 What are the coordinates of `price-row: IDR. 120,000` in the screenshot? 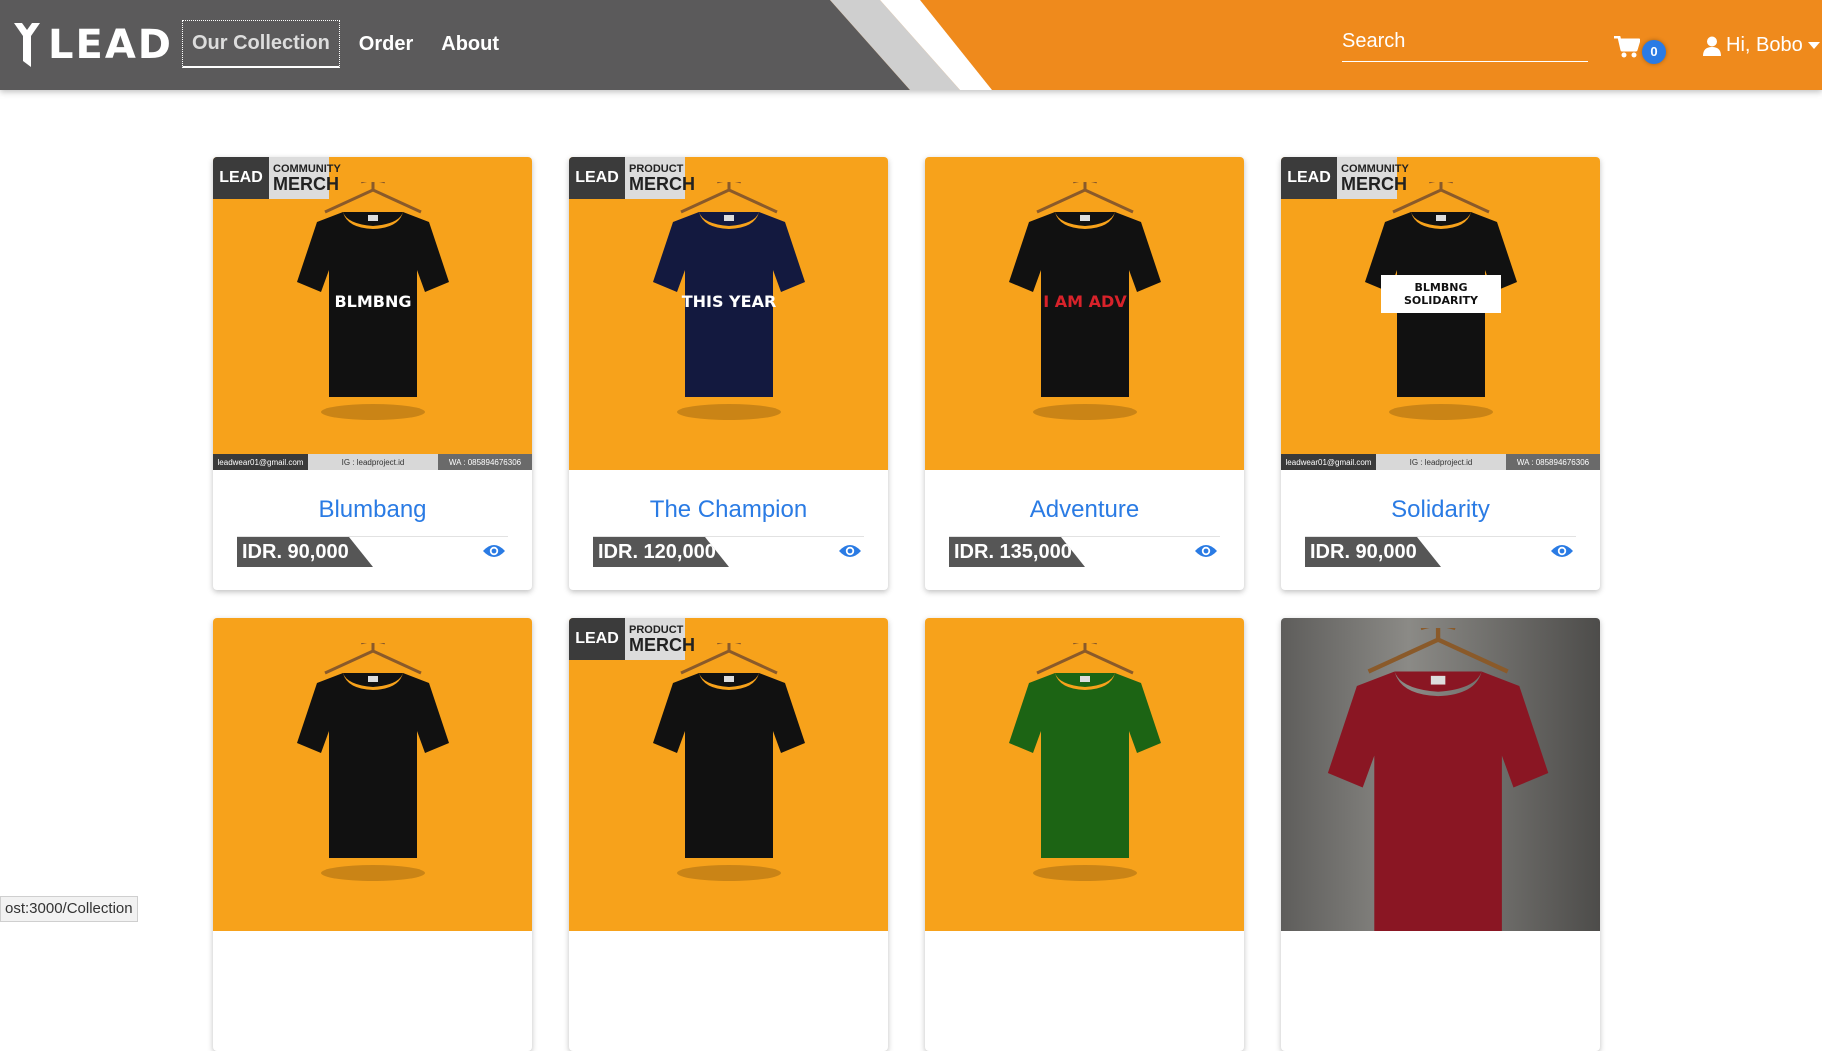 It's located at (728, 553).